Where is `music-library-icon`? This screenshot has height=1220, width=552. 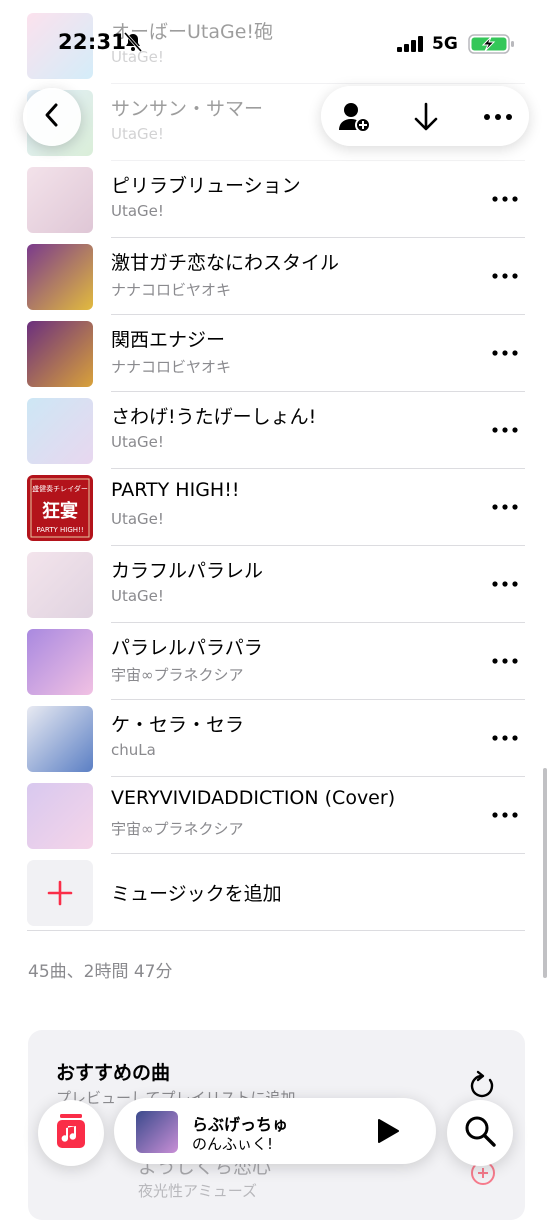 music-library-icon is located at coordinates (71, 1133).